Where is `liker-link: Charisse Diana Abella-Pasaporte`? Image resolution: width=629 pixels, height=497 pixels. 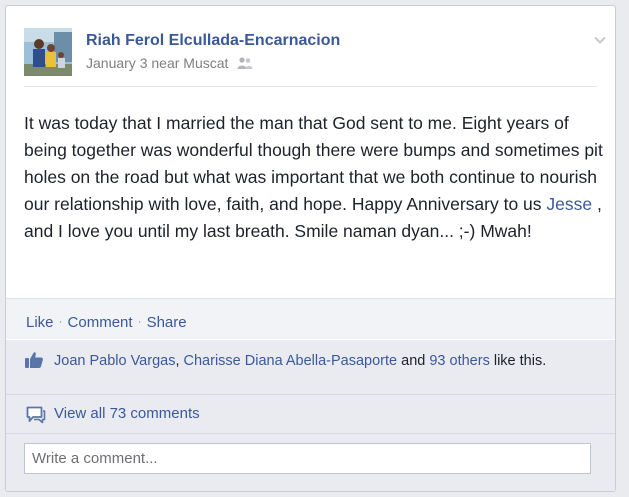 liker-link: Charisse Diana Abella-Pasaporte is located at coordinates (291, 361).